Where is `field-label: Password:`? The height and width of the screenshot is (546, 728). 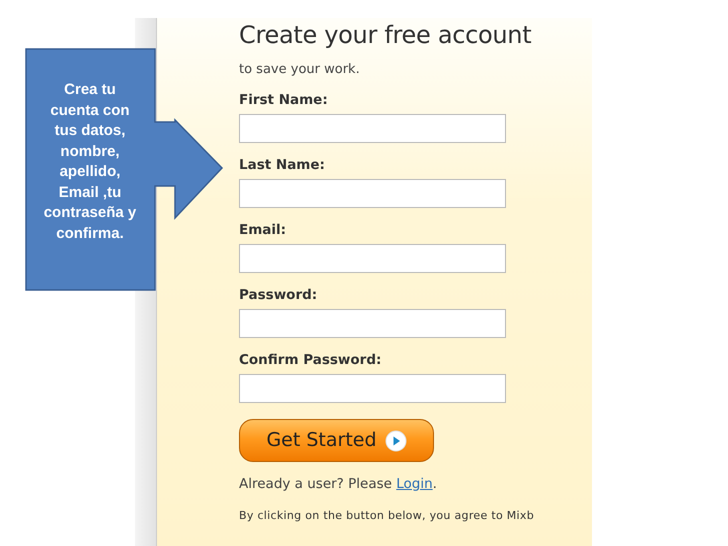 field-label: Password: is located at coordinates (278, 295).